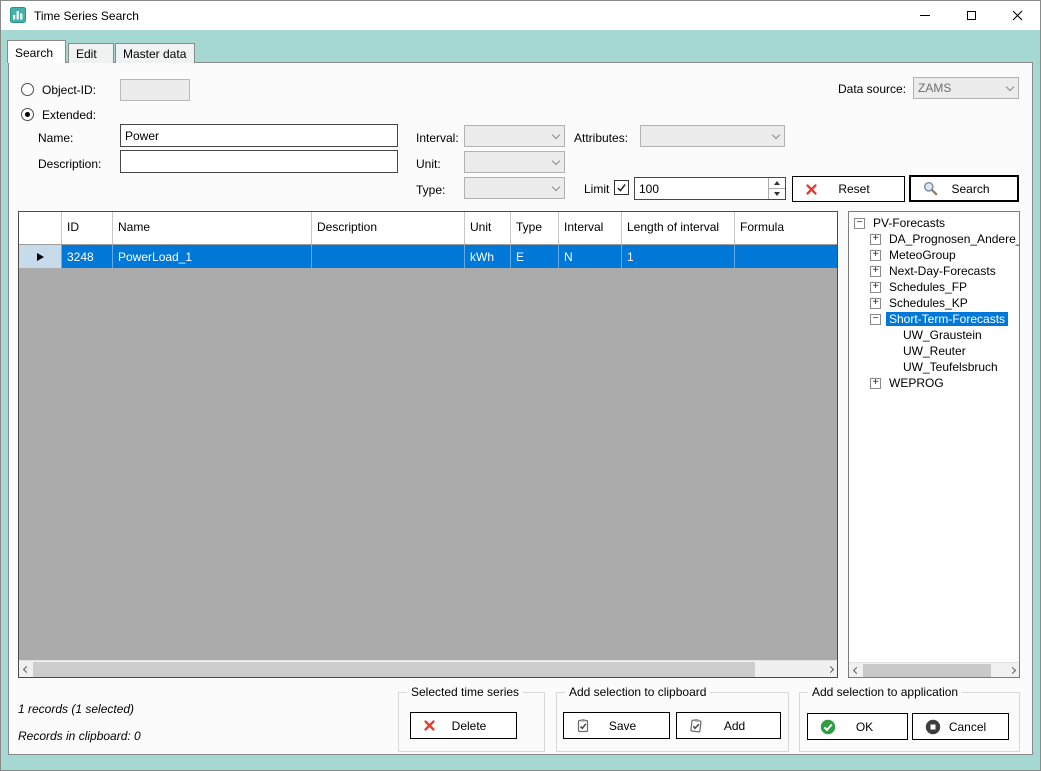  What do you see at coordinates (212, 256) in the screenshot?
I see `cell-name: PowerLoad_1` at bounding box center [212, 256].